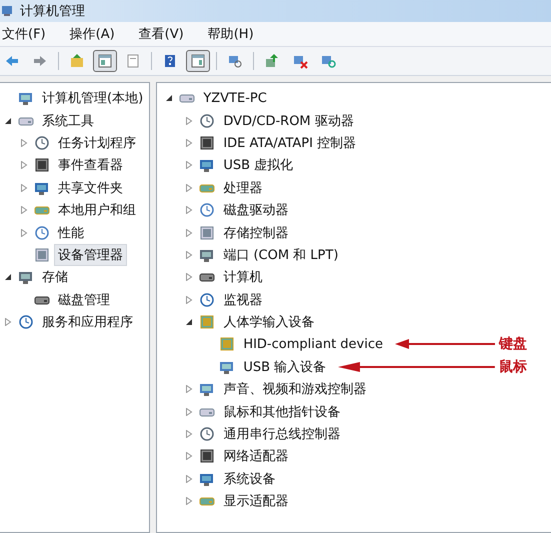 This screenshot has height=533, width=551. Describe the element at coordinates (90, 165) in the screenshot. I see `tree-item: 事件查看器` at that location.